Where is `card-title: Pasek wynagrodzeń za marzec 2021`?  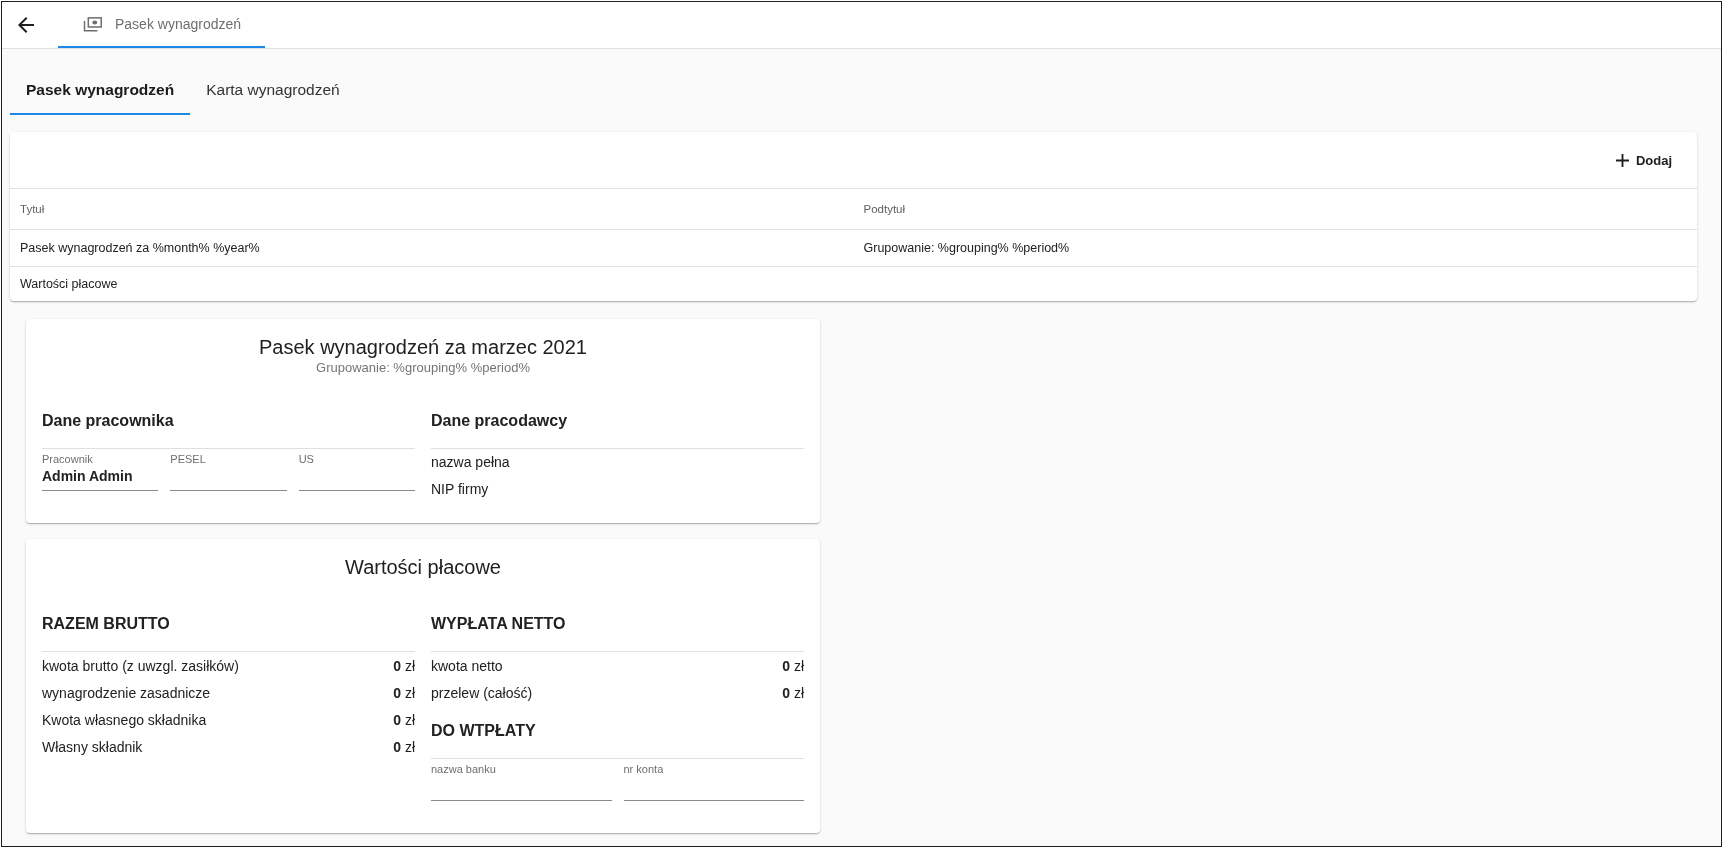 card-title: Pasek wynagrodzeń za marzec 2021 is located at coordinates (423, 347).